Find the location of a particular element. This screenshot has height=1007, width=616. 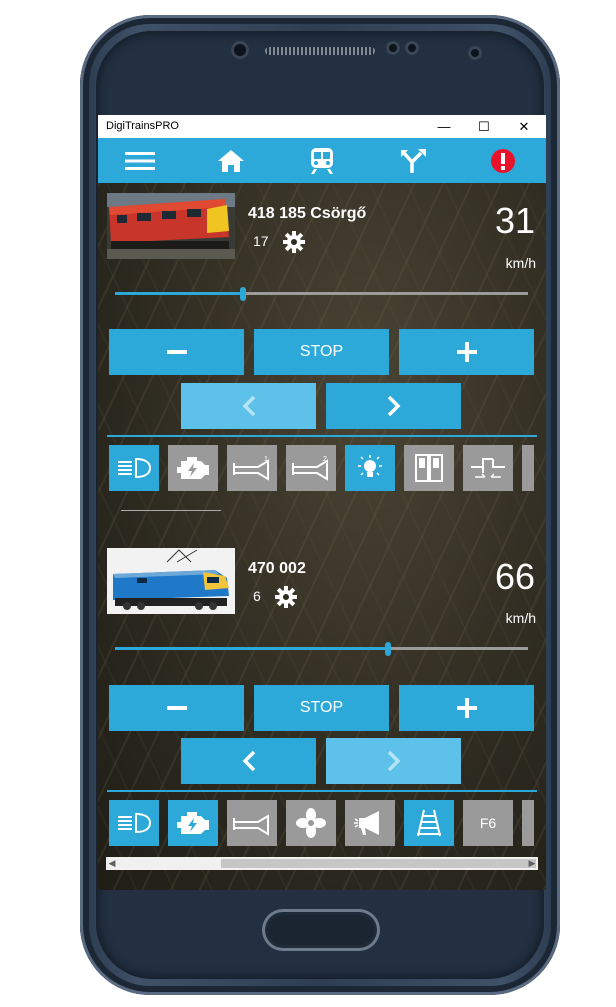

turnout-icon is located at coordinates (414, 161).